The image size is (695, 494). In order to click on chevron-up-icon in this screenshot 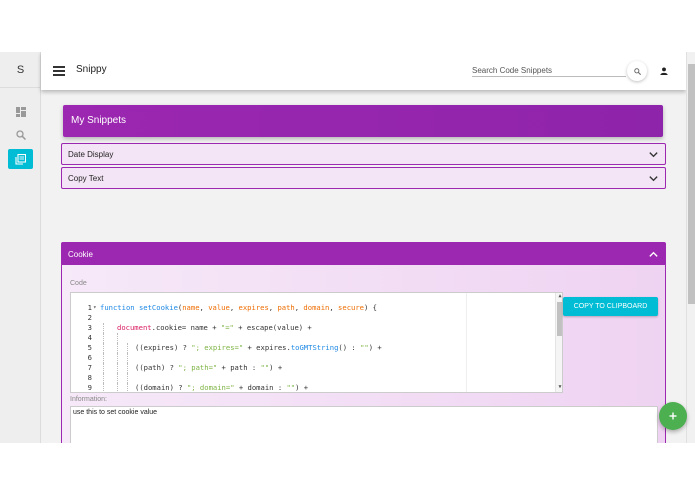, I will do `click(653, 254)`.